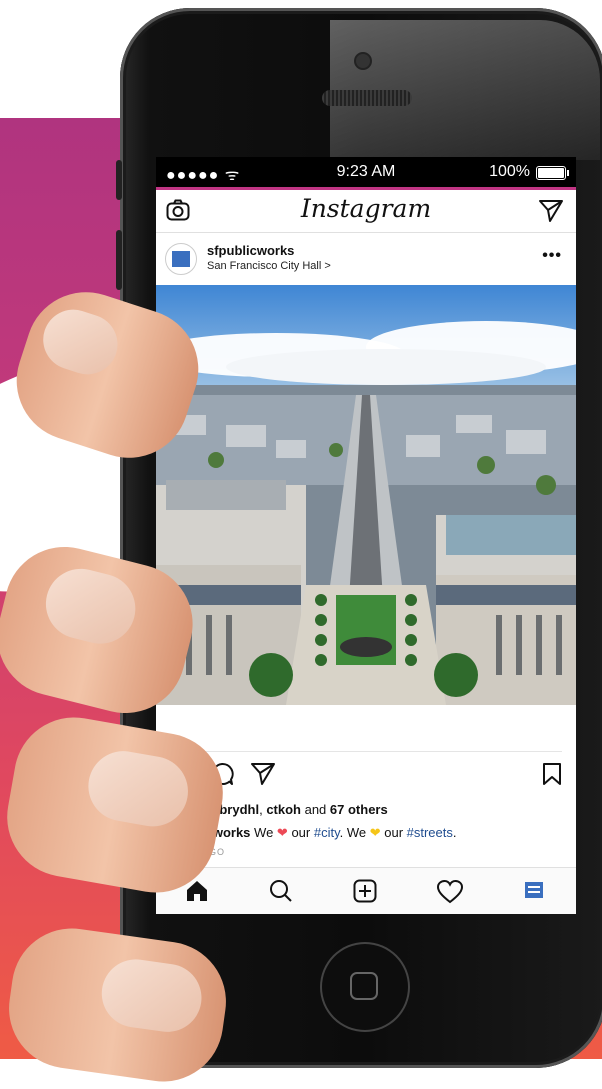  Describe the element at coordinates (327, 832) in the screenshot. I see `hashtag-link: #city` at that location.